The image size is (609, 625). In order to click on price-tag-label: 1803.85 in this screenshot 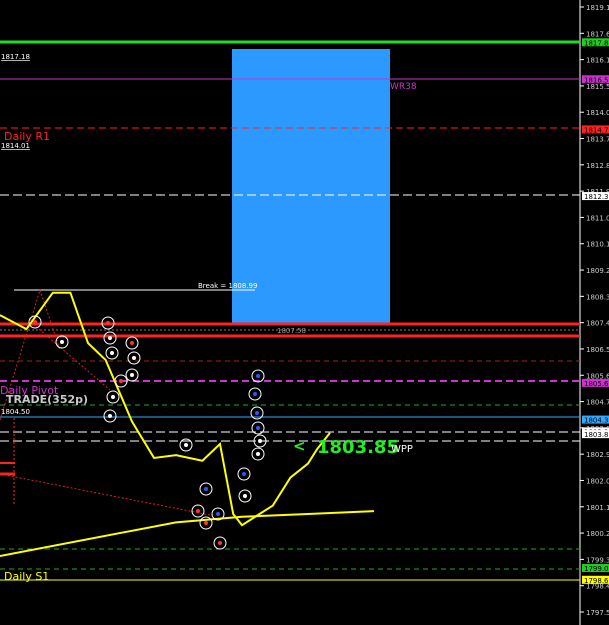, I will do `click(596, 435)`.